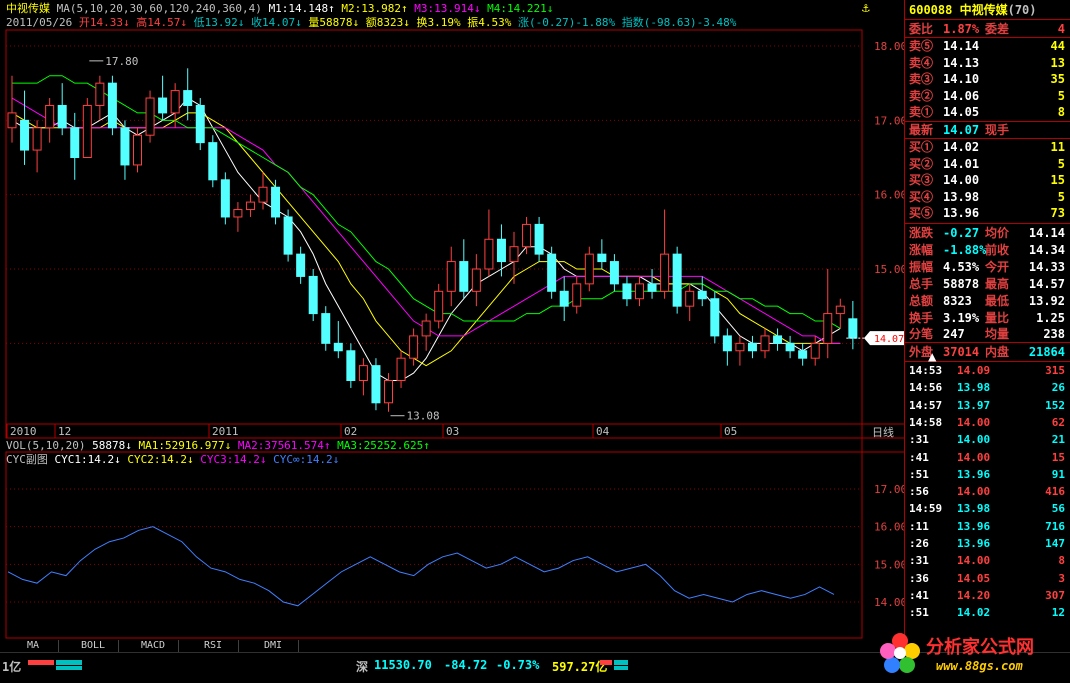  What do you see at coordinates (961, 180) in the screenshot?
I see `row-value: 14.00` at bounding box center [961, 180].